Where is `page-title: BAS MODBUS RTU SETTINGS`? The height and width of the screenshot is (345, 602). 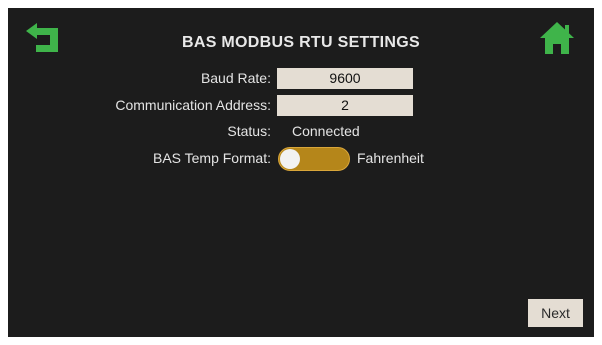 page-title: BAS MODBUS RTU SETTINGS is located at coordinates (301, 42).